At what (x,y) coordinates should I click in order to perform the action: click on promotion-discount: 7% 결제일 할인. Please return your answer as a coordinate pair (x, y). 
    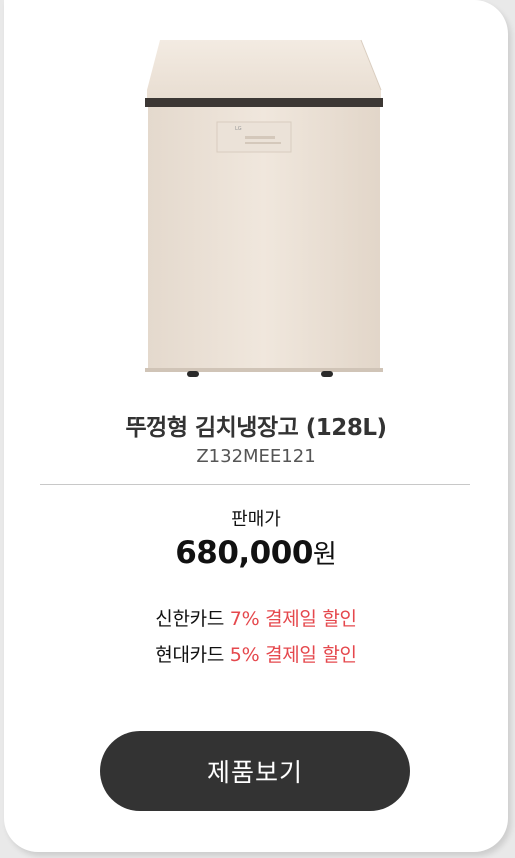
    Looking at the image, I should click on (293, 619).